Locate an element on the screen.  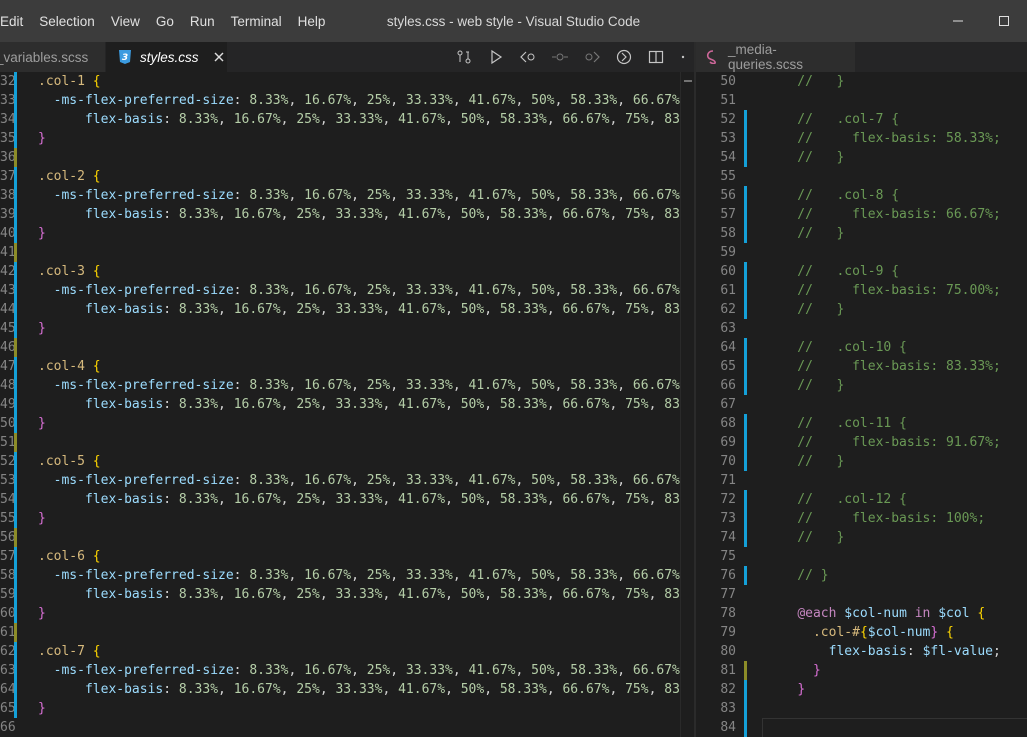
code-line: 80 flex-basis: $fl-value; is located at coordinates (861, 651).